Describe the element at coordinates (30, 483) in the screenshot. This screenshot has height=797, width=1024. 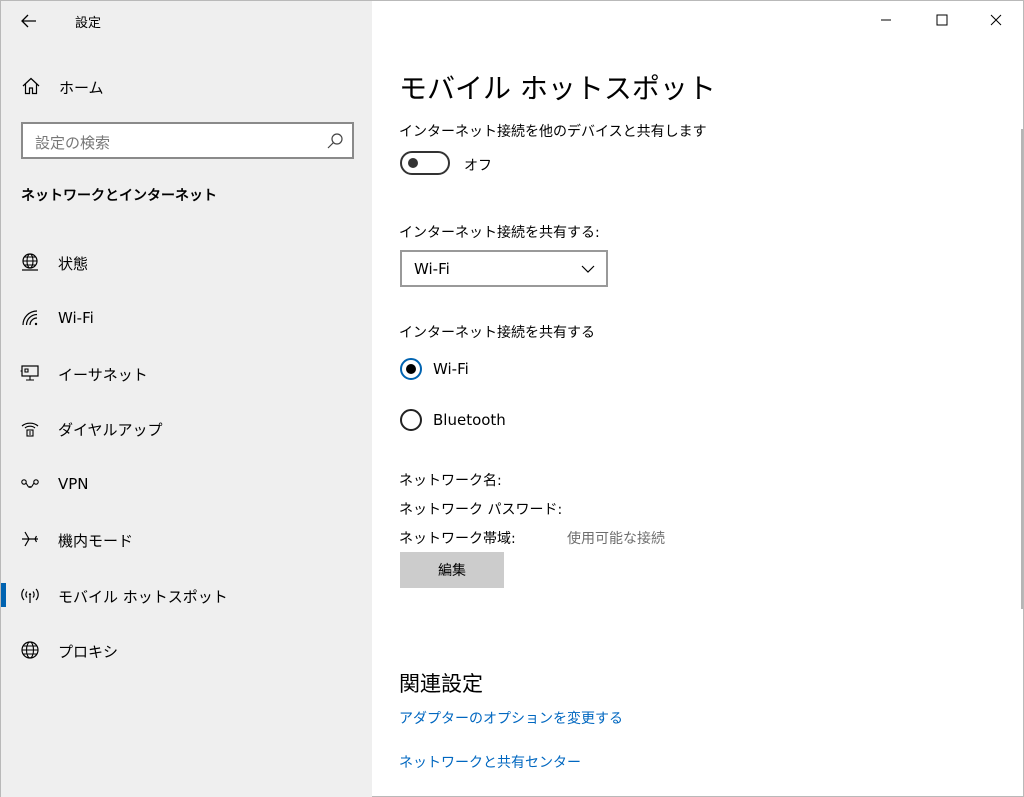
I see `vpn-icon` at that location.